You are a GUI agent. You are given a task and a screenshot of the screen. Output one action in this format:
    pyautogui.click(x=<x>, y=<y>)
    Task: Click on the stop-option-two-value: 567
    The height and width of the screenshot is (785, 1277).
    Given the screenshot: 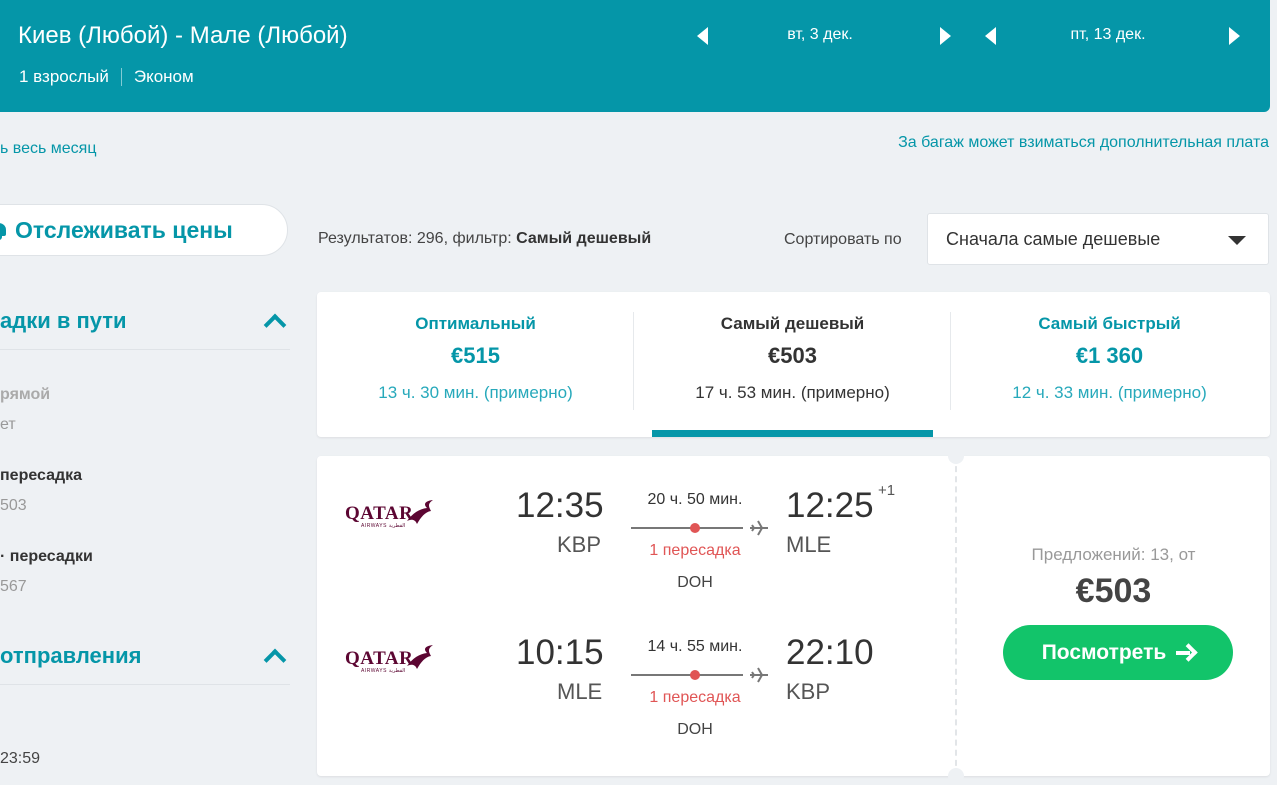 What is the action you would take?
    pyautogui.click(x=13, y=586)
    